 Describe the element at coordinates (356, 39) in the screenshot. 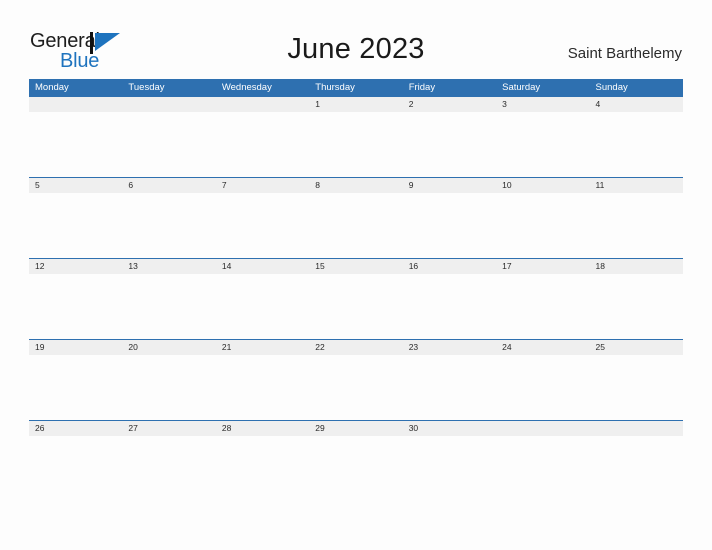

I see `page-header: General Blue June 2023 Saint Barthelemy` at that location.